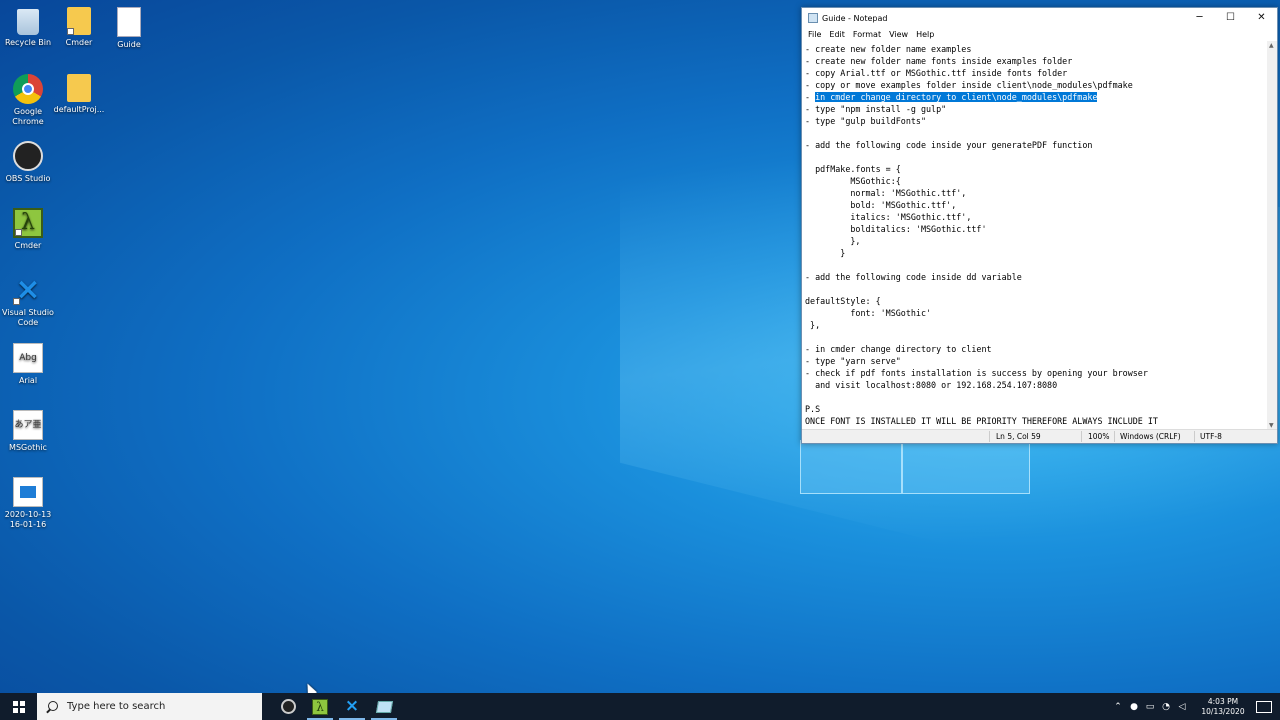 Image resolution: width=1280 pixels, height=720 pixels. What do you see at coordinates (1271, 425) in the screenshot?
I see `scroll-down-icon: ▼` at bounding box center [1271, 425].